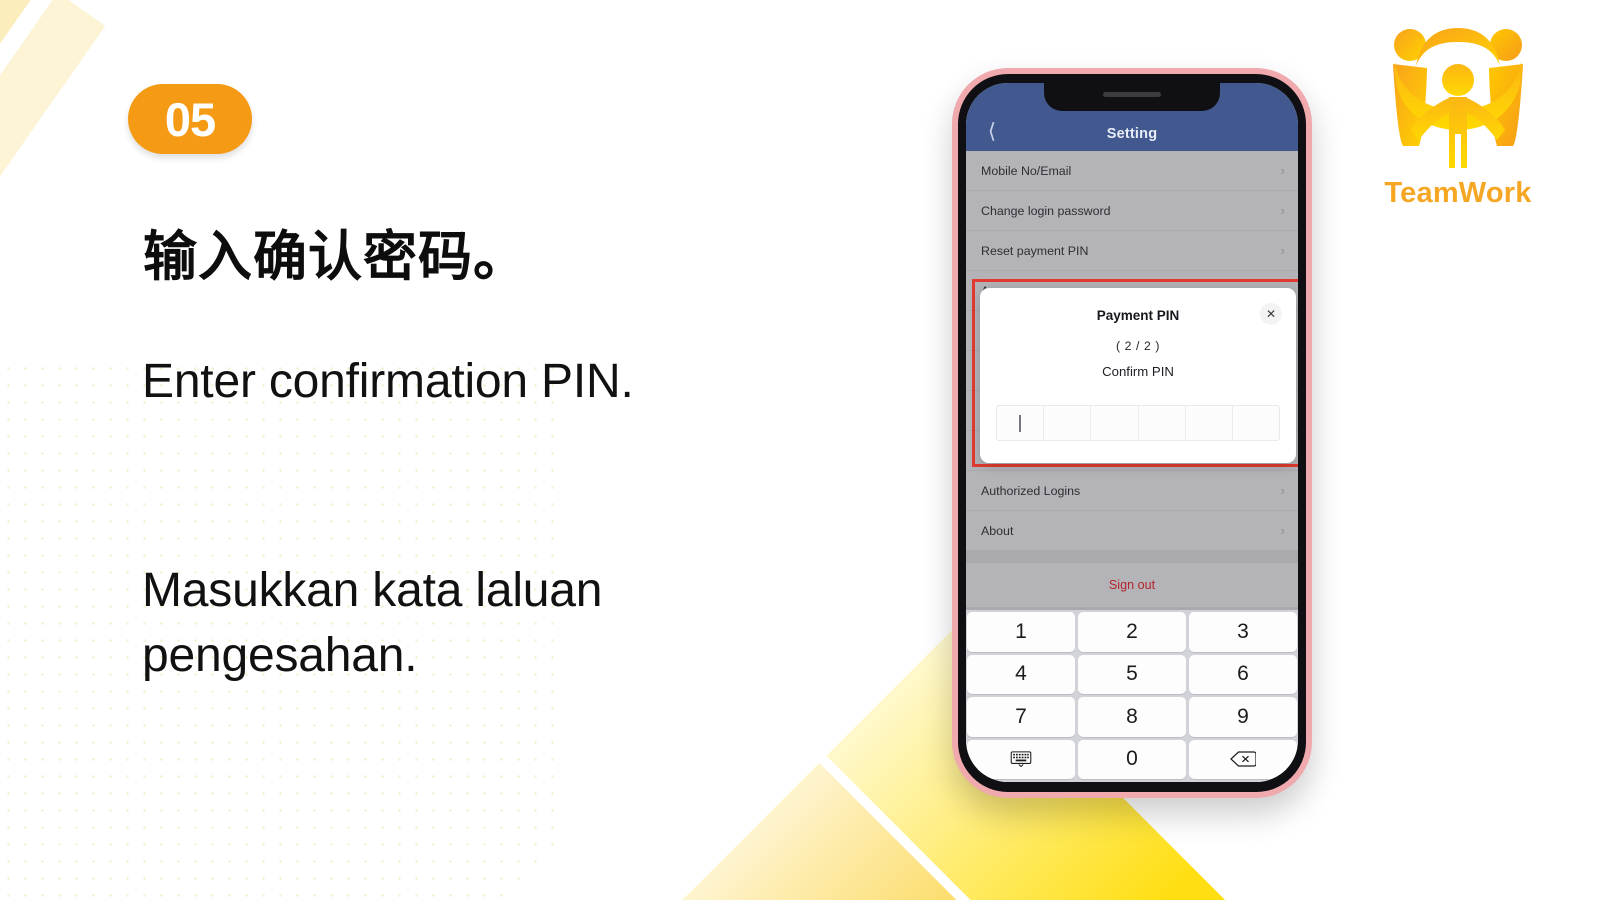 This screenshot has height=900, width=1600. What do you see at coordinates (1138, 371) in the screenshot?
I see `modal-subtitle: Confirm PIN` at bounding box center [1138, 371].